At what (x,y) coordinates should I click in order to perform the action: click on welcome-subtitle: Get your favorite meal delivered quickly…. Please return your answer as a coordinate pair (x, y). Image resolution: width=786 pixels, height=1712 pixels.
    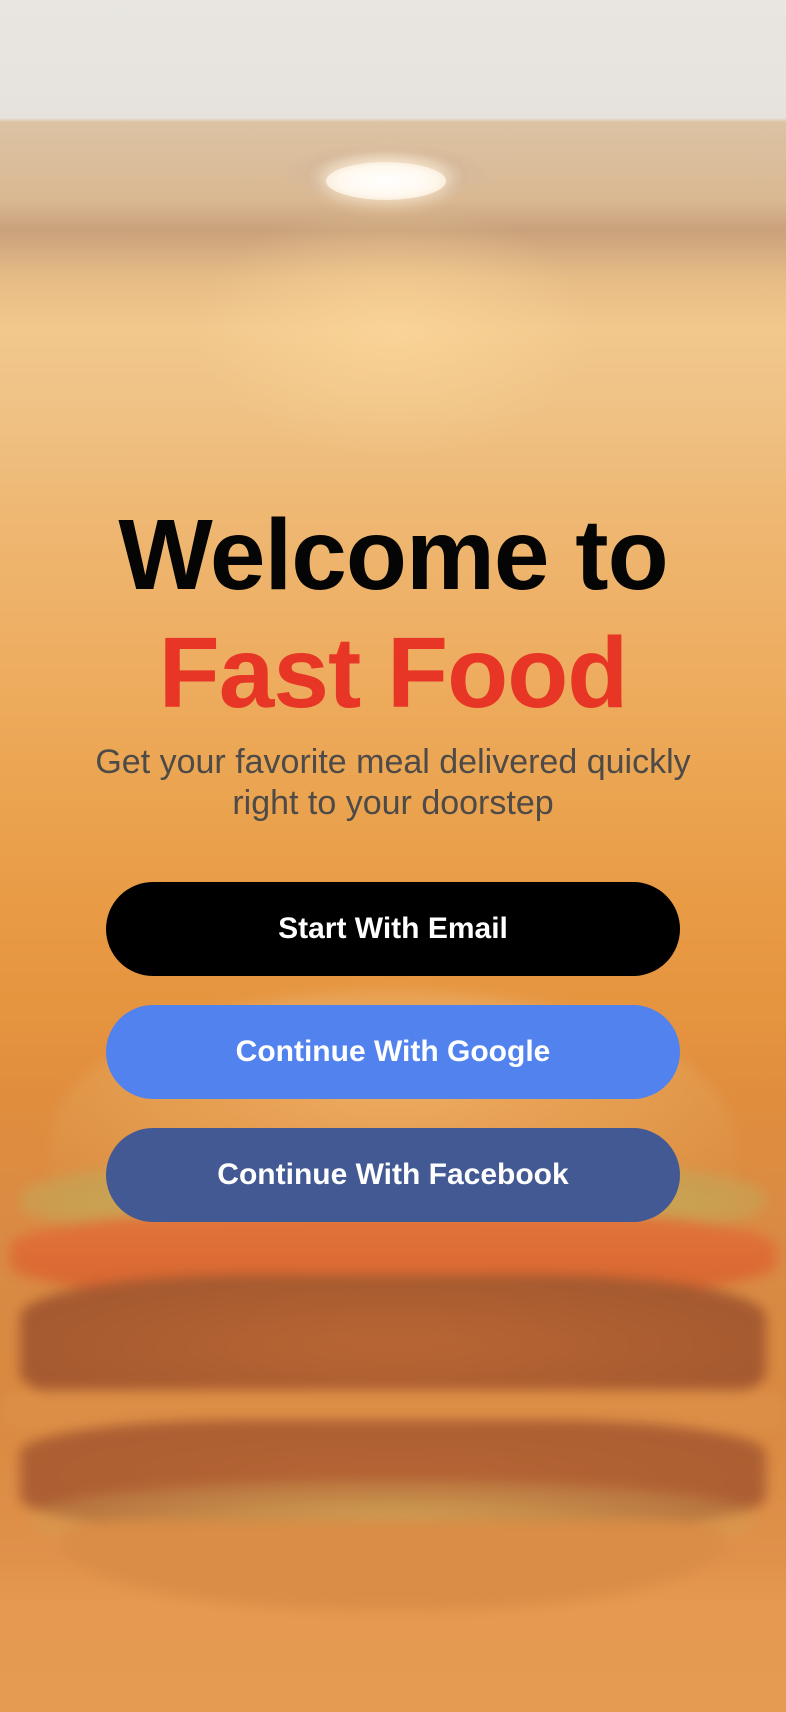
    Looking at the image, I should click on (393, 782).